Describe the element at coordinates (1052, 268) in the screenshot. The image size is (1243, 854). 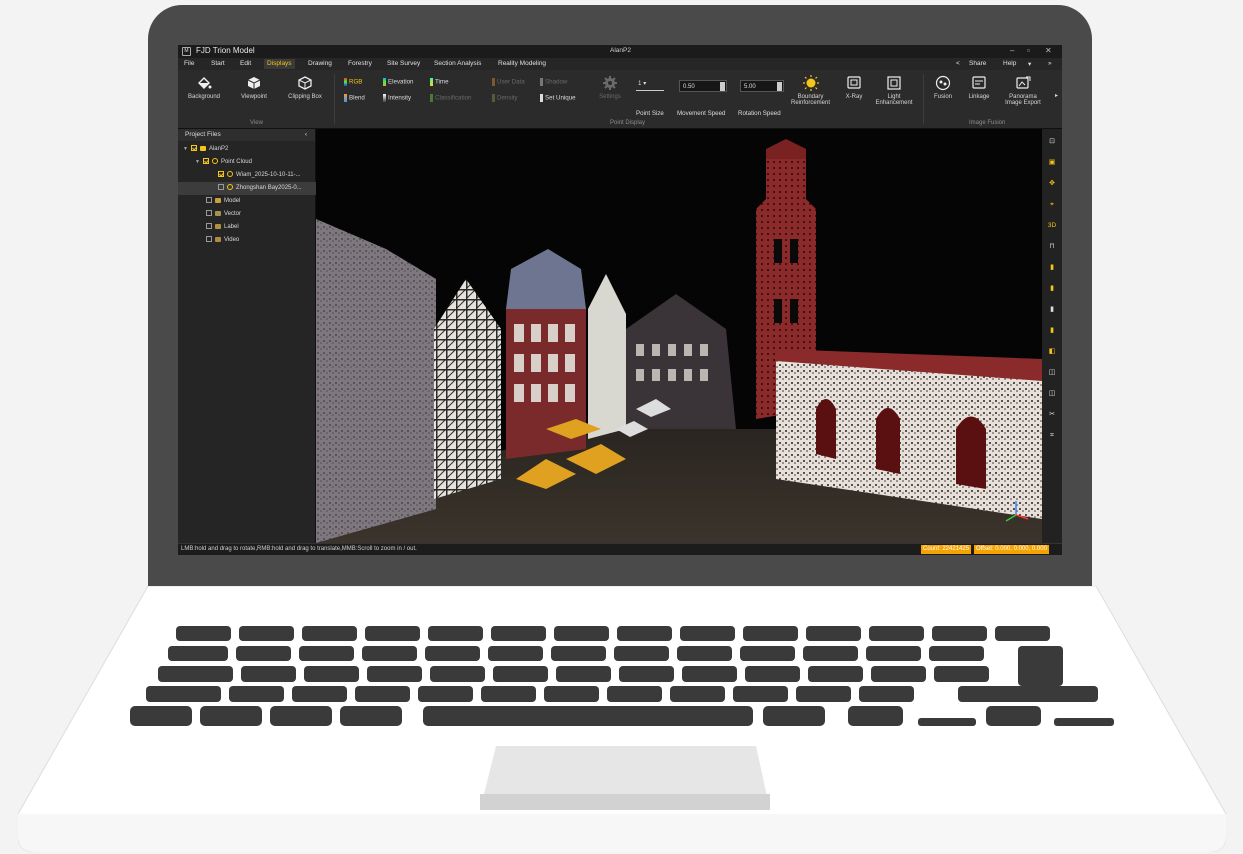
I see `rgb-mode-icon: ▮` at that location.